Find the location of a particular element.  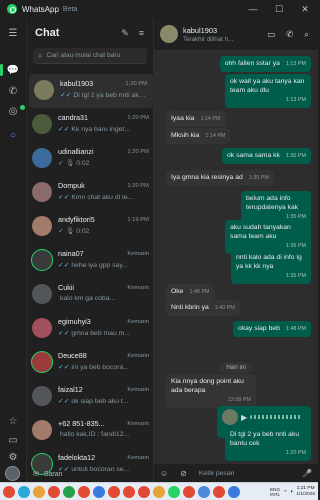

status-icon: ◎ is located at coordinates (15, 111).